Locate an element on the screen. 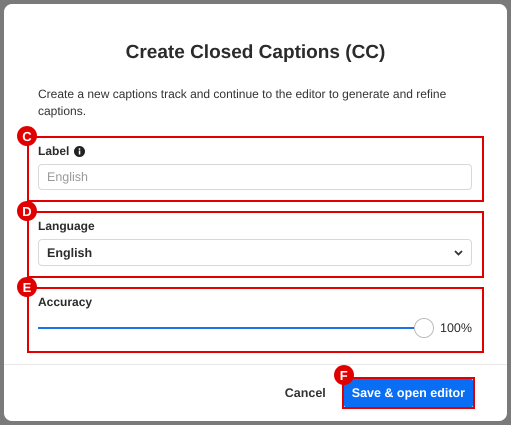 The height and width of the screenshot is (425, 511). accuracy-value: 100% is located at coordinates (456, 328).